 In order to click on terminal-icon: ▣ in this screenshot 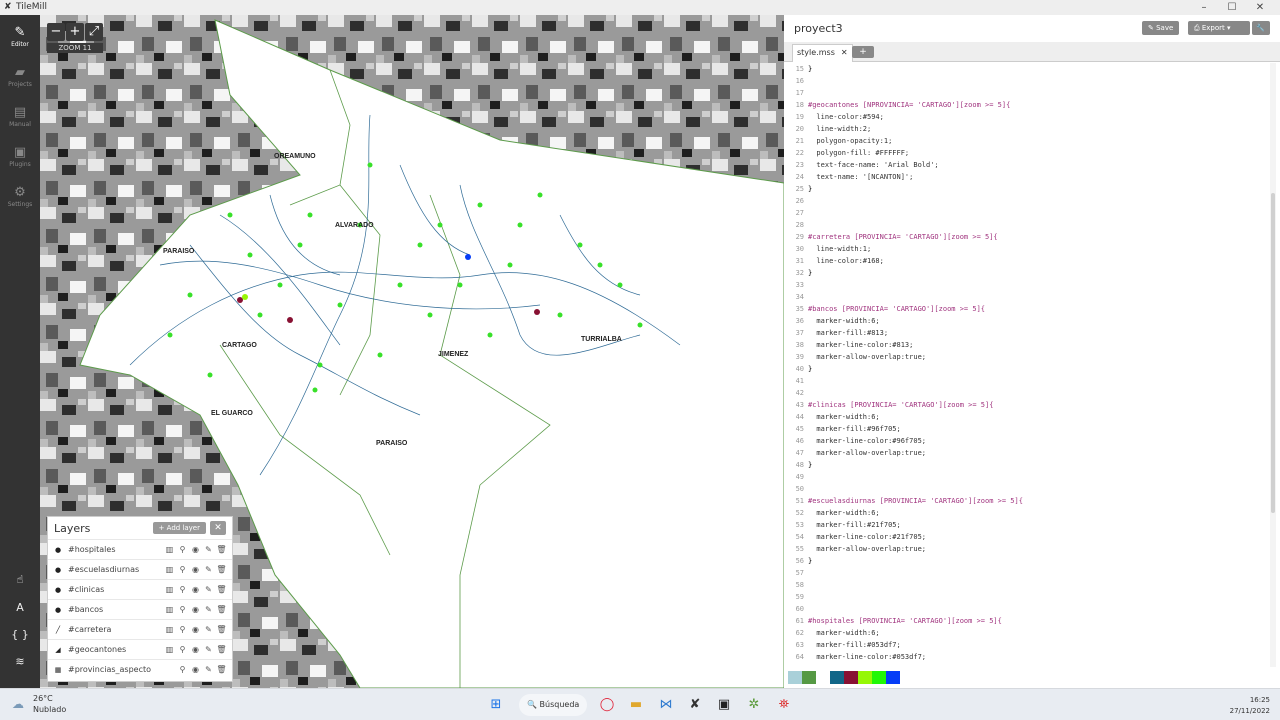, I will do `click(724, 705)`.